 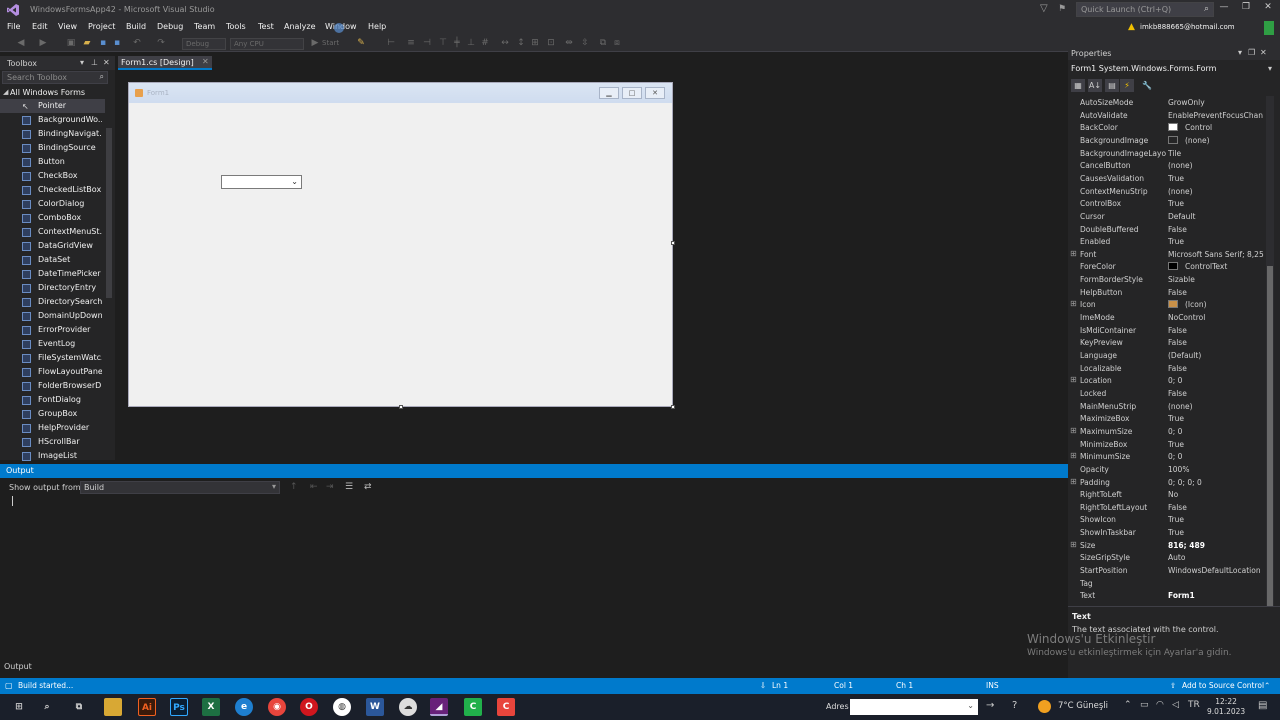 I want to click on property-value: Sizable, so click(x=1216, y=279).